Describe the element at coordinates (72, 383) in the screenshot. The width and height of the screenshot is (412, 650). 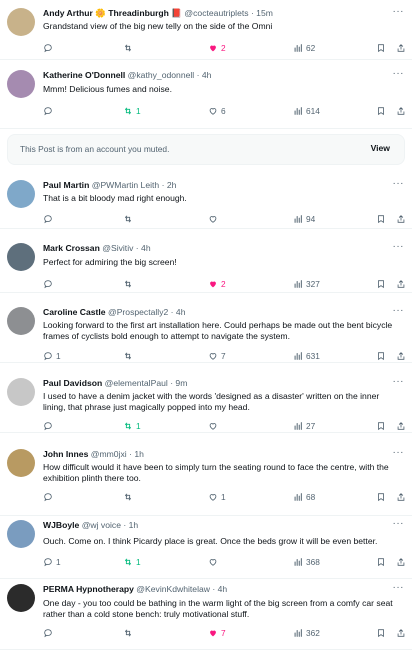
I see `author-name: Paul Davidson` at that location.